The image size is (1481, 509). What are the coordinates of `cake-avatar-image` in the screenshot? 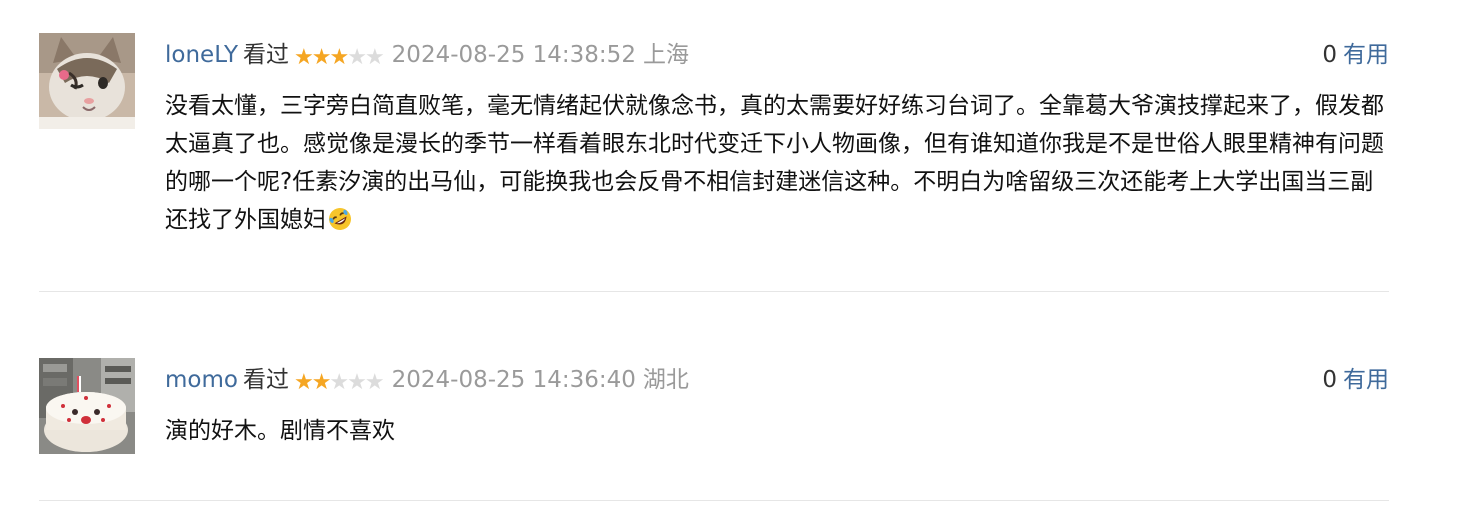 It's located at (87, 406).